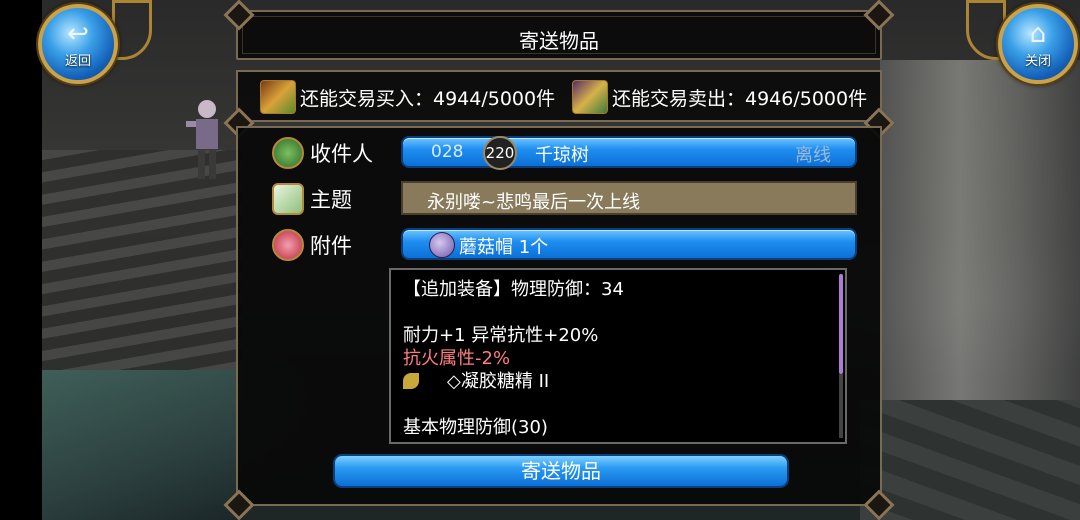 The image size is (1080, 520). Describe the element at coordinates (288, 199) in the screenshot. I see `envelope-icon` at that location.